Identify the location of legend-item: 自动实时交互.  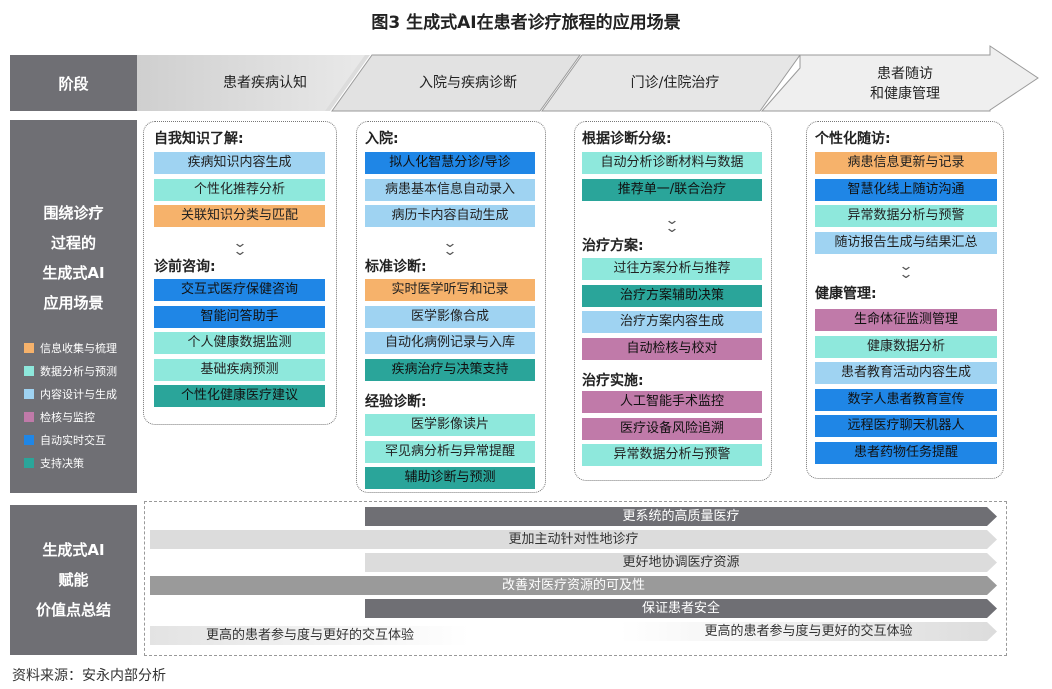
(70, 439).